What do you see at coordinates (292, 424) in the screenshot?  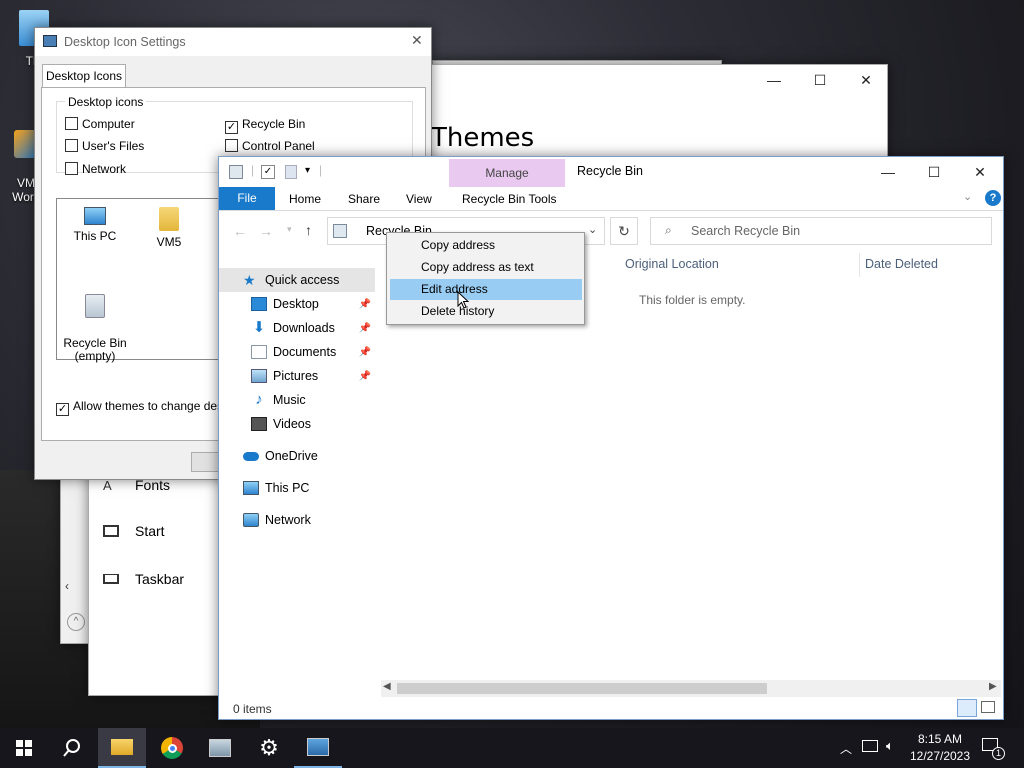 I see `nav-label: Videos` at bounding box center [292, 424].